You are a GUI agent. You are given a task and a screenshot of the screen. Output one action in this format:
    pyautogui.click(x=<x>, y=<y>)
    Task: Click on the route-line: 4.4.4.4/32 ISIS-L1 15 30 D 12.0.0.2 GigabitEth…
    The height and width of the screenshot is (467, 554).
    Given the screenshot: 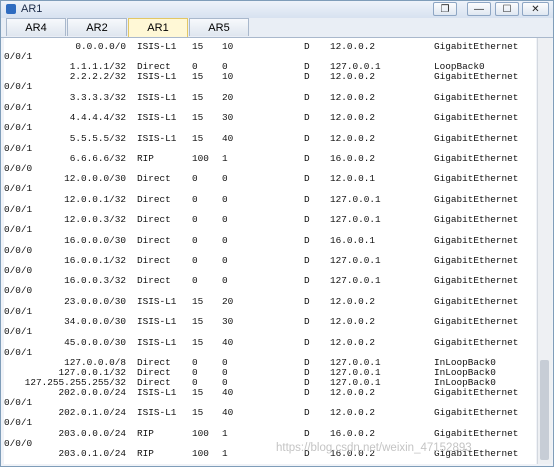 What is the action you would take?
    pyautogui.click(x=270, y=117)
    